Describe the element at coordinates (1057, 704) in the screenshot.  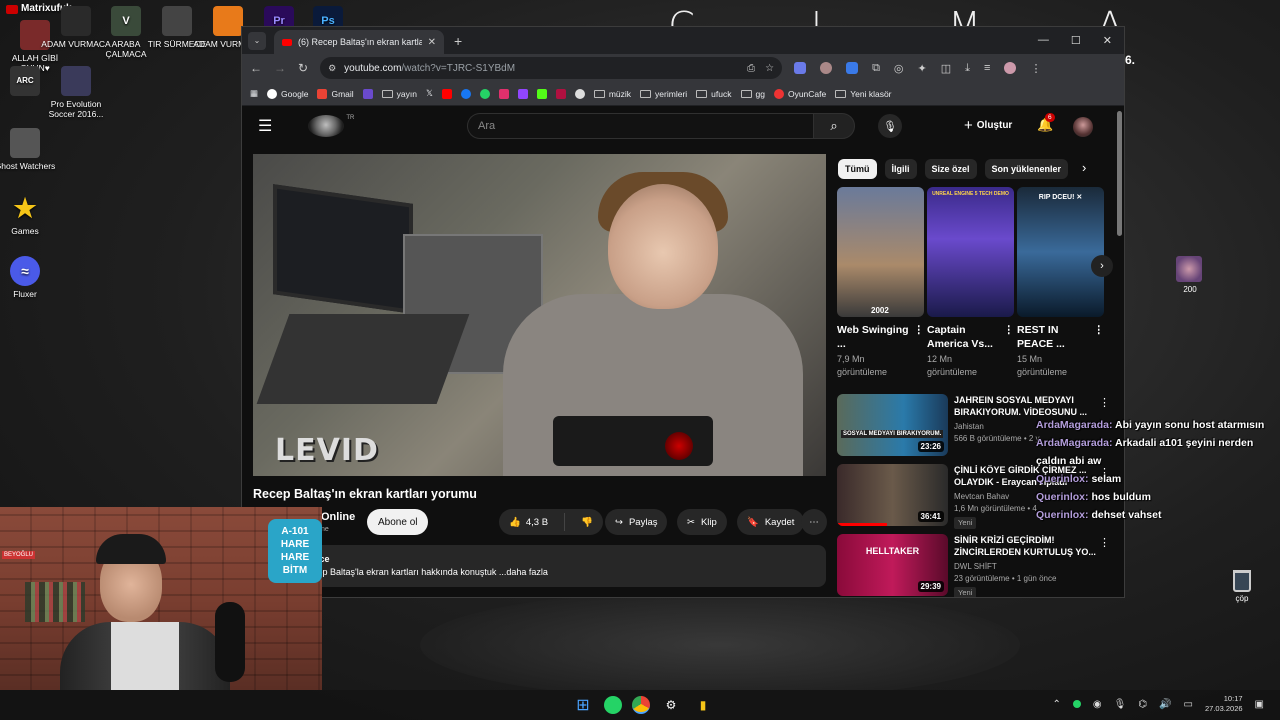
I see `tray-chevron-icon: ⌃` at that location.